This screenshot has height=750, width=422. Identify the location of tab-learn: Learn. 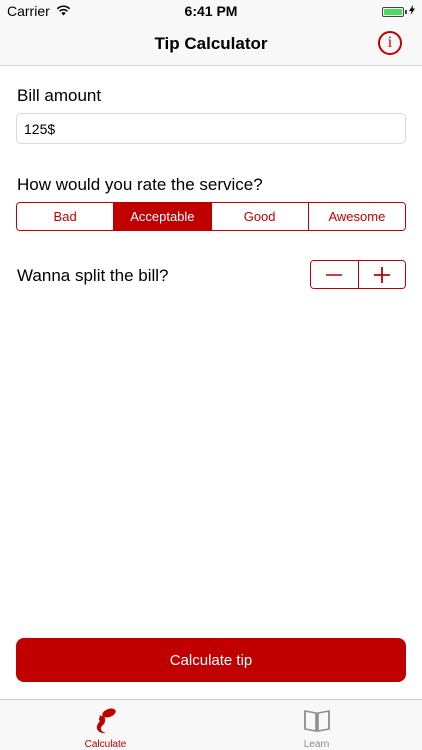
(316, 725).